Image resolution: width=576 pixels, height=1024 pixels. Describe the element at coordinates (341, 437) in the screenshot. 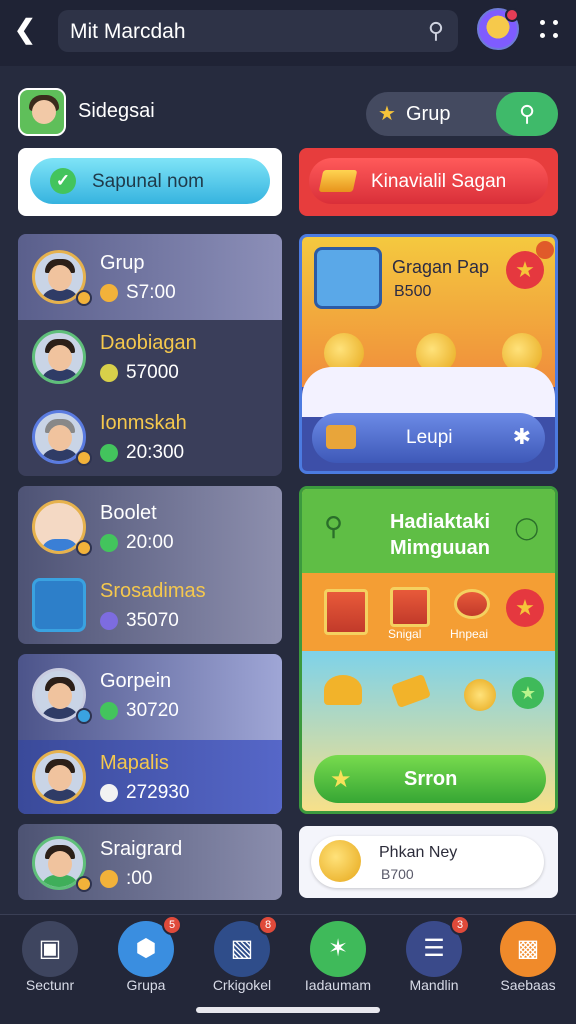

I see `chest-icon` at that location.